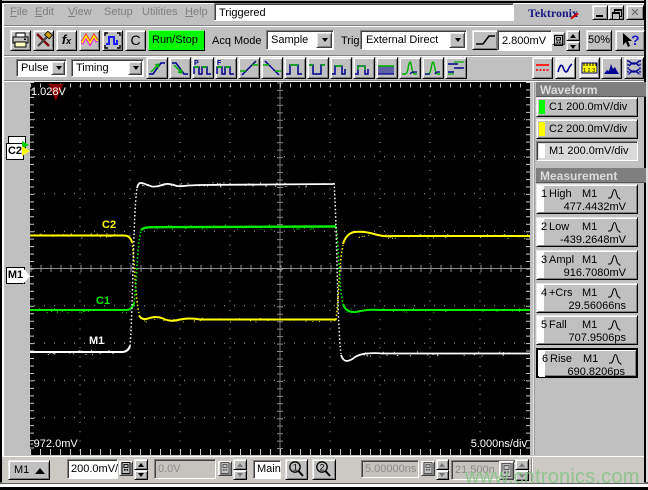 The image size is (648, 490). Describe the element at coordinates (196, 63) in the screenshot. I see `svg-text: P` at that location.